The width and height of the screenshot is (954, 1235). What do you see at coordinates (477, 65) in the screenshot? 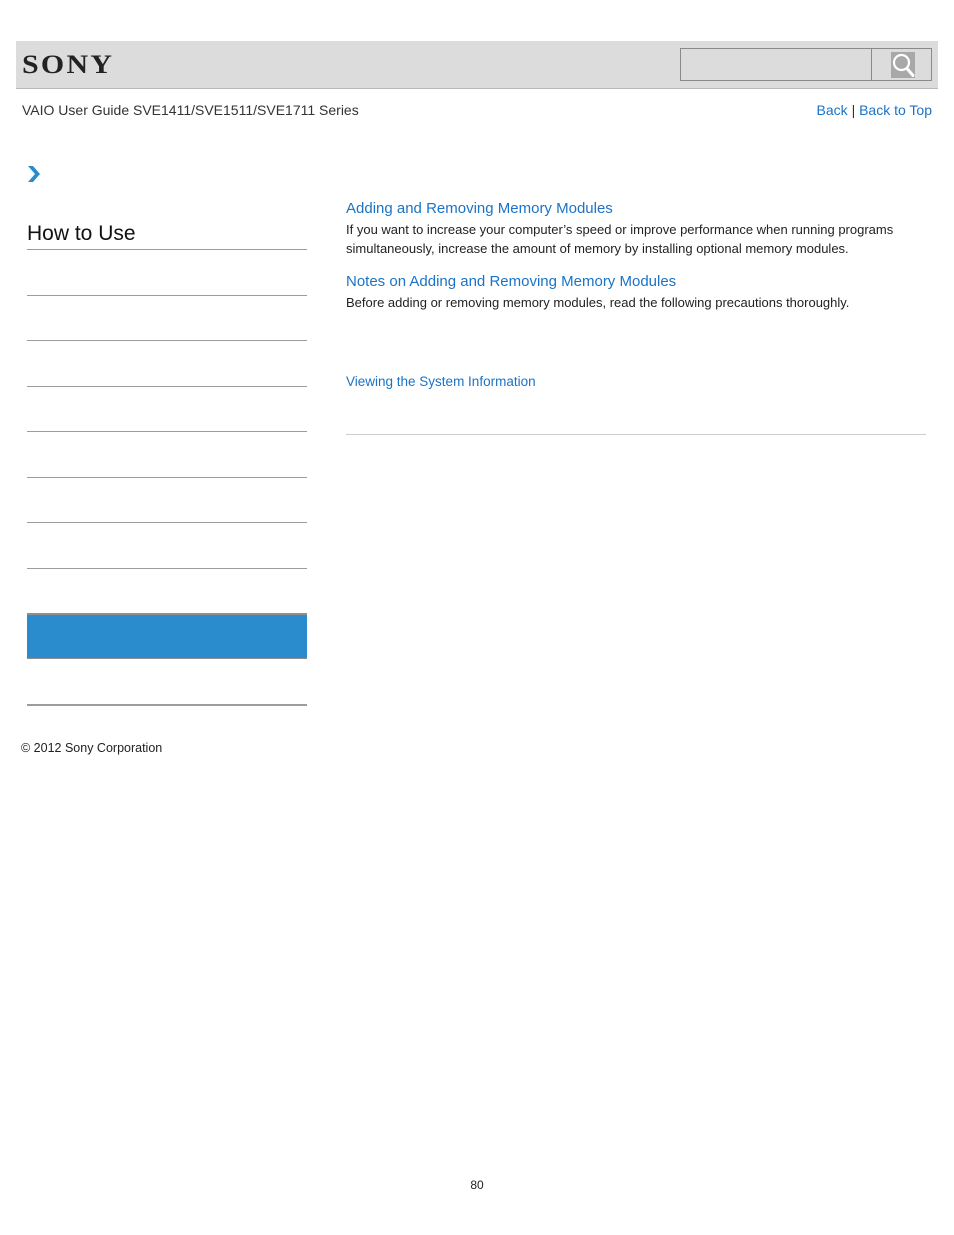
I see `header-bar: SONY` at bounding box center [477, 65].